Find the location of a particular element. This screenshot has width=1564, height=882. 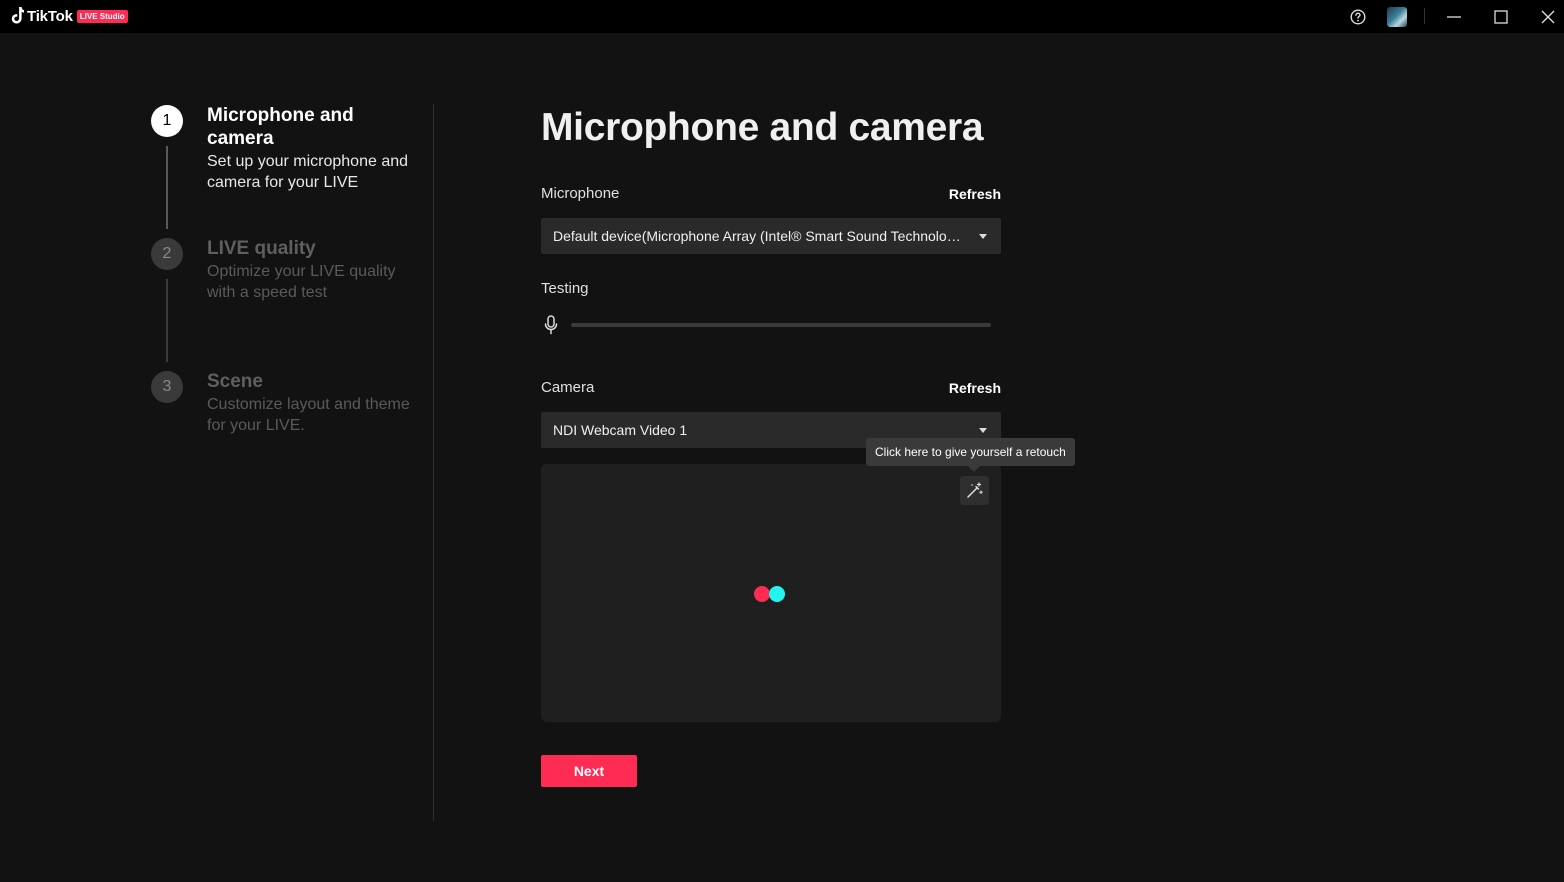

step-number: 1 is located at coordinates (167, 121).